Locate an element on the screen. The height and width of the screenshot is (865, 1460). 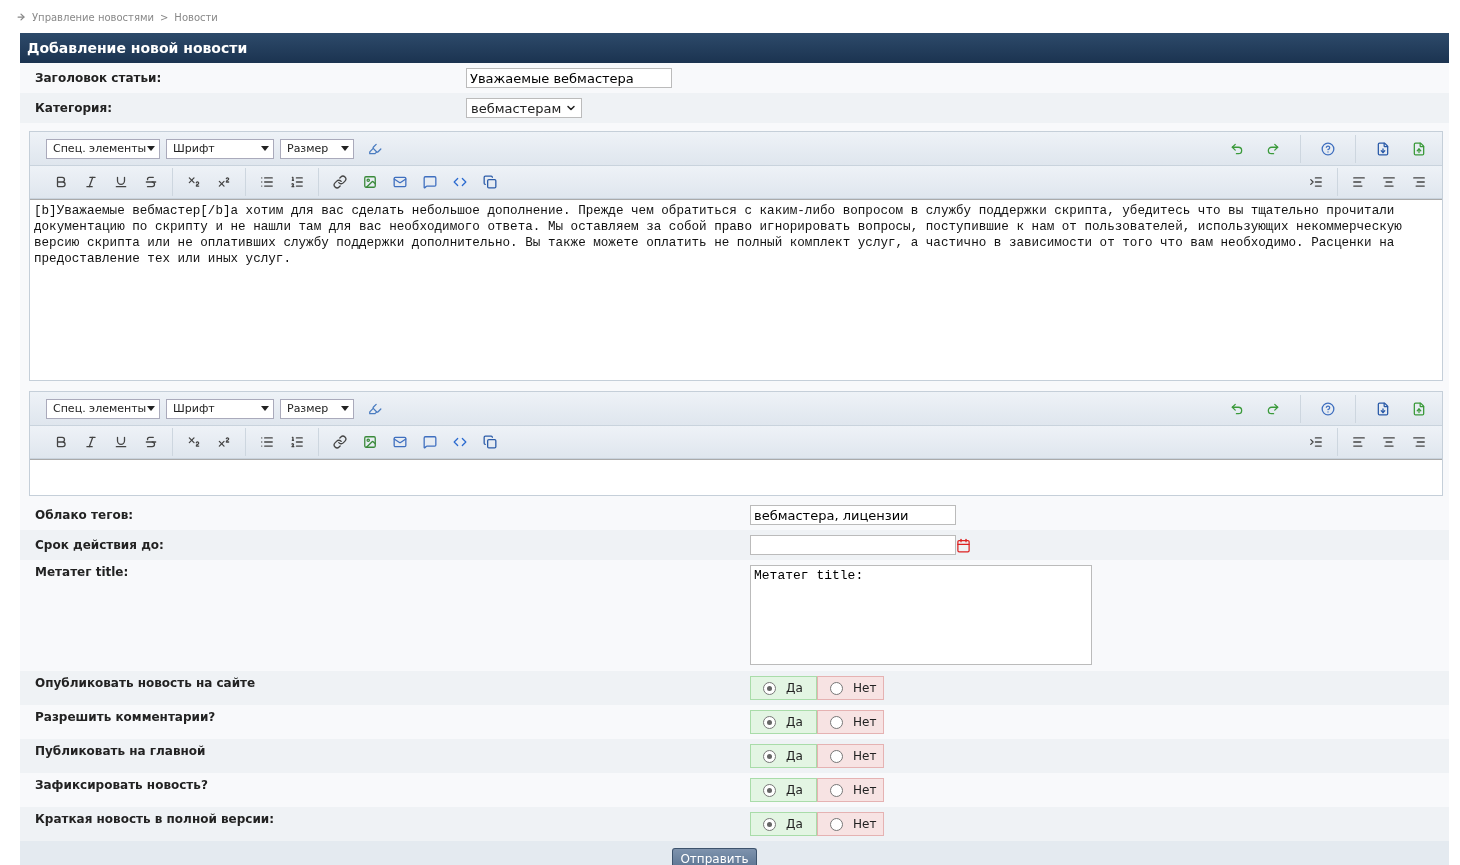
date-field is located at coordinates (853, 545).